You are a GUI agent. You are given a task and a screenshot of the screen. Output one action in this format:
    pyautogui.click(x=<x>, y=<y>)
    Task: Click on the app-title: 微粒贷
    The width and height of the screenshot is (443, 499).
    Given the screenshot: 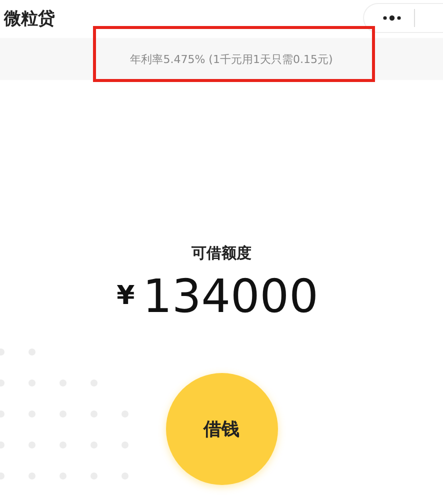 What is the action you would take?
    pyautogui.click(x=29, y=19)
    